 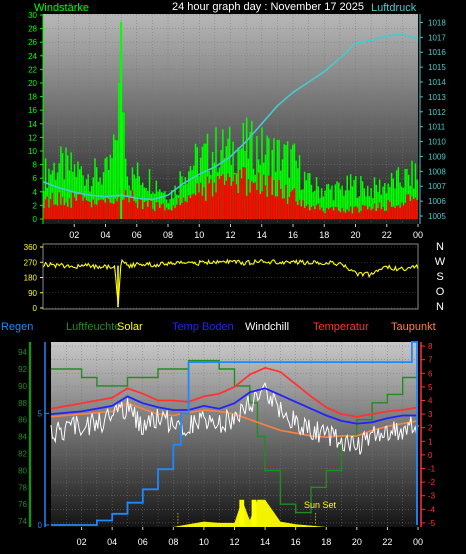 I want to click on pressure-axis-tick-label: 1013, so click(x=437, y=97).